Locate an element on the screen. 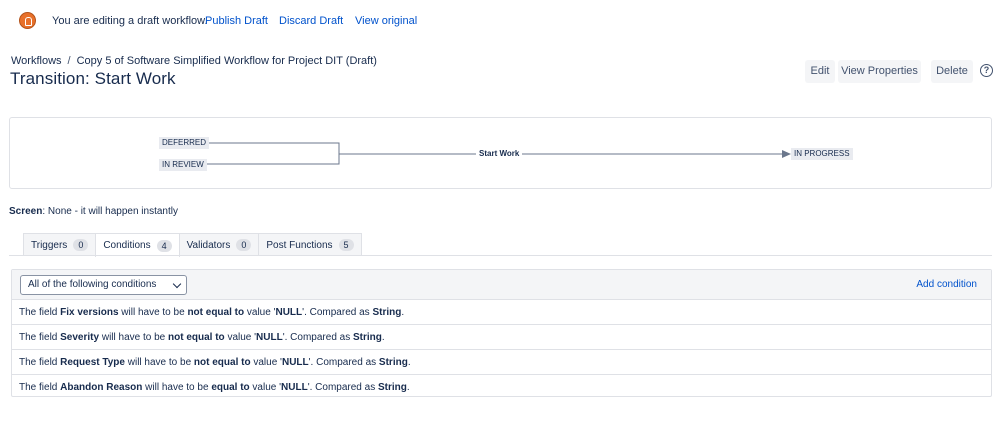 Image resolution: width=999 pixels, height=433 pixels. chevron-down-icon is located at coordinates (177, 284).